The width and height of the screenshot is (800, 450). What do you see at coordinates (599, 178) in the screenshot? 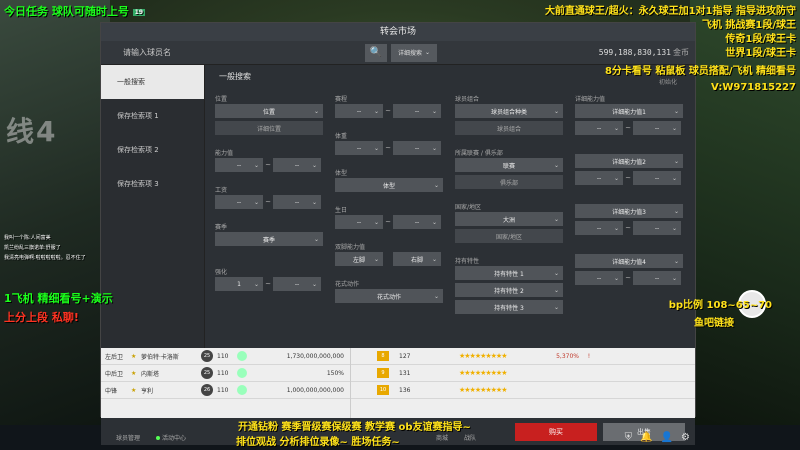
I see `detail-2-min-select: -- ⌄` at bounding box center [599, 178].